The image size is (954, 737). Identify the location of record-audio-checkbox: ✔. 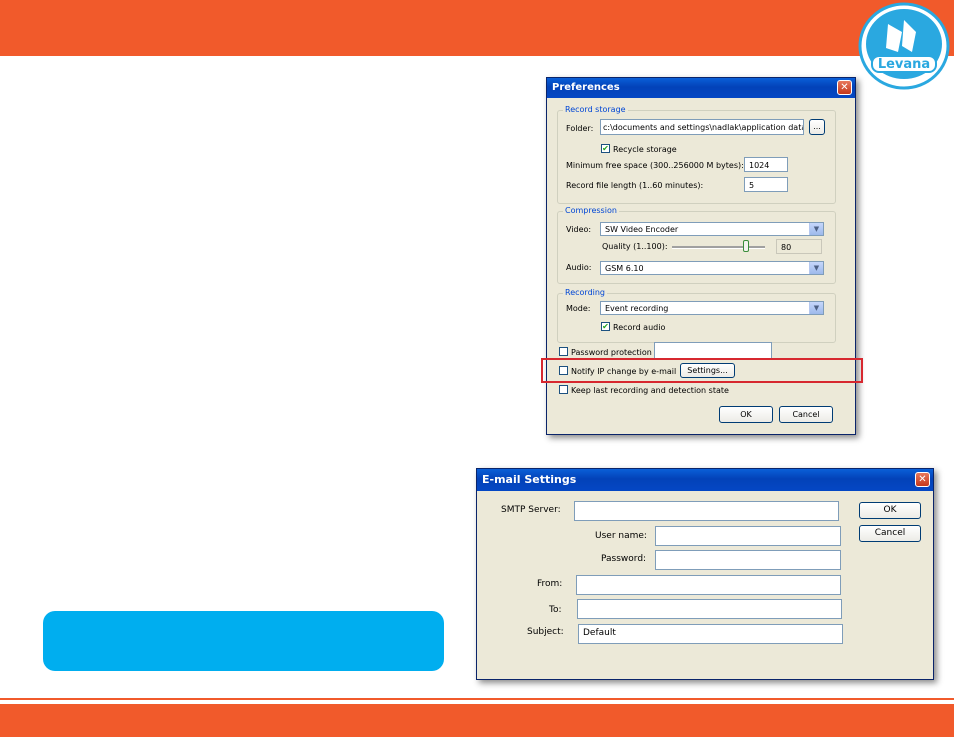
(605, 326).